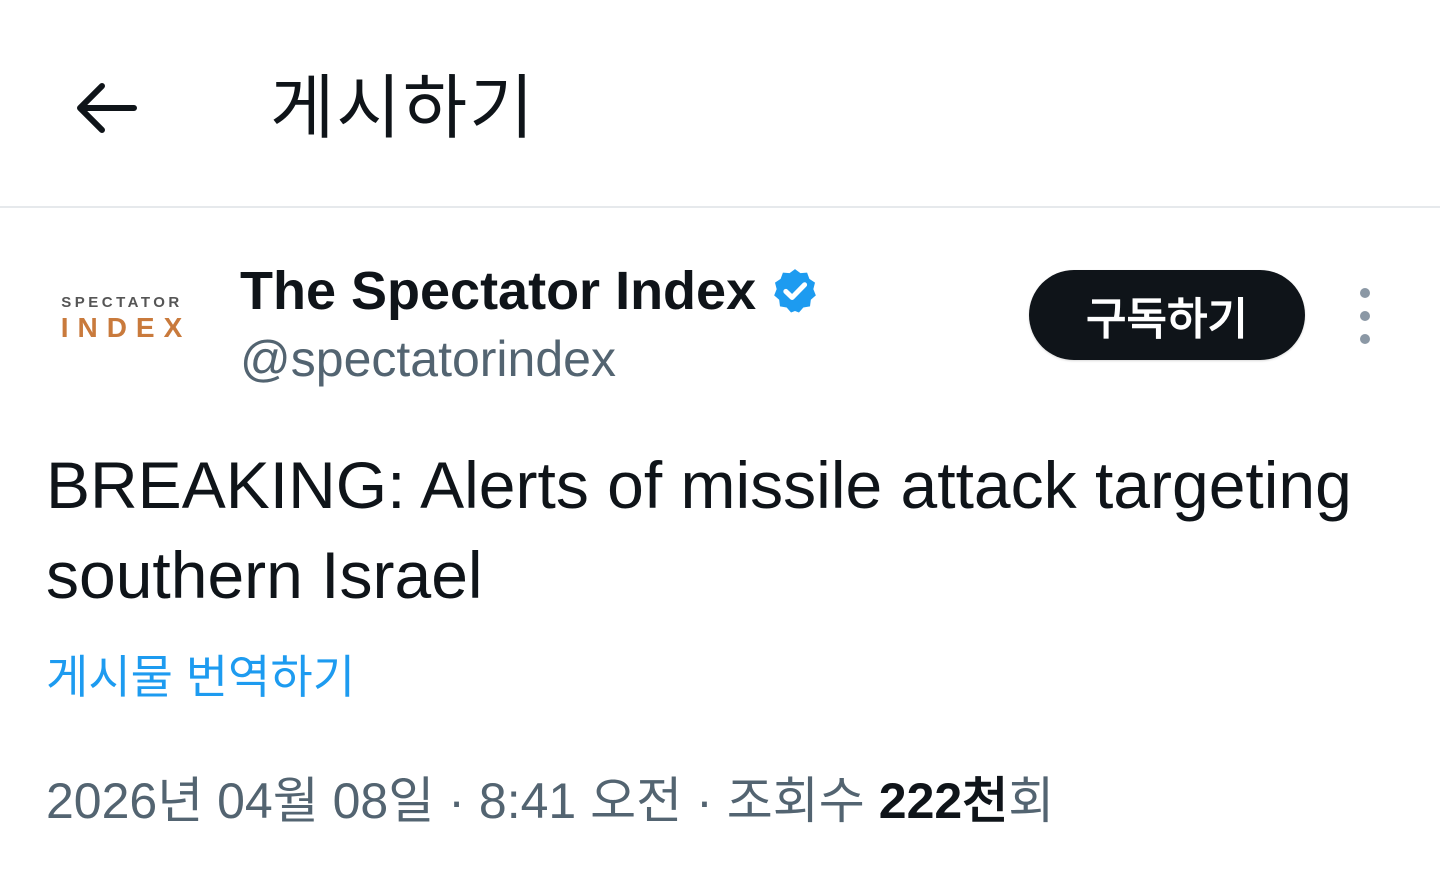 Image resolution: width=1440 pixels, height=878 pixels. What do you see at coordinates (498, 291) in the screenshot?
I see `author-display-name: The Spectator Index` at bounding box center [498, 291].